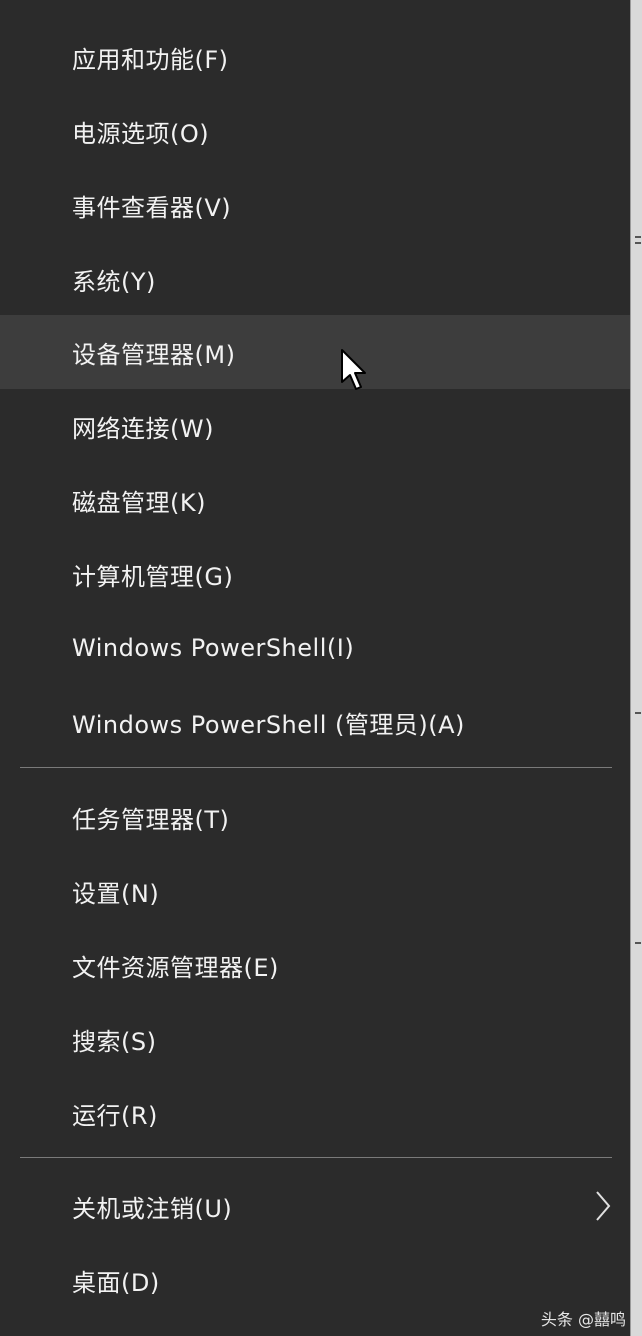 The height and width of the screenshot is (1336, 642). I want to click on menu-item-network-connections: 网络连接(W), so click(315, 426).